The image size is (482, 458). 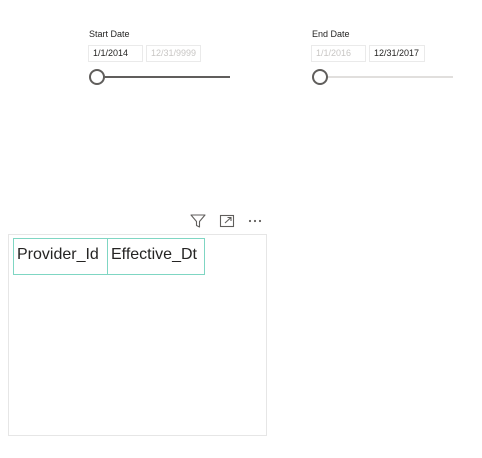 I want to click on end-date-slider-track, so click(x=386, y=77).